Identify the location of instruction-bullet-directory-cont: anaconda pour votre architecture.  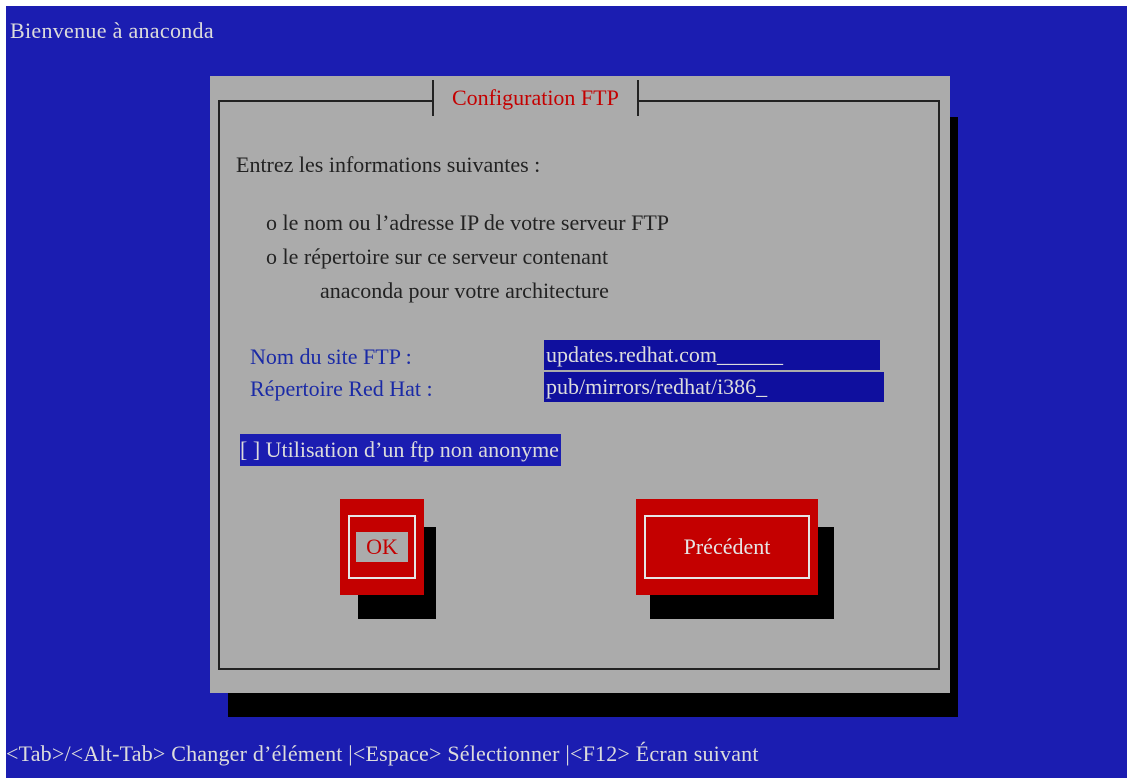
(464, 290).